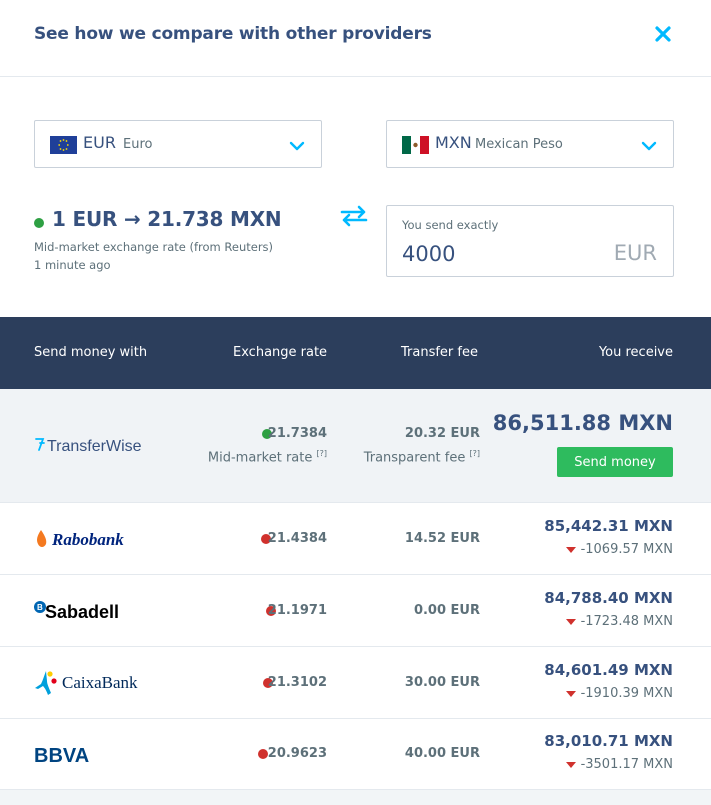 Image resolution: width=711 pixels, height=805 pixels. I want to click on from-currency-code: EUR, so click(99, 142).